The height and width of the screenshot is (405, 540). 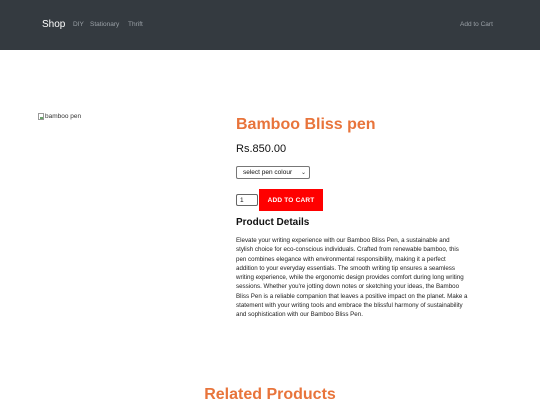 What do you see at coordinates (291, 200) in the screenshot?
I see `add-to-cart-button: ADD TO CART` at bounding box center [291, 200].